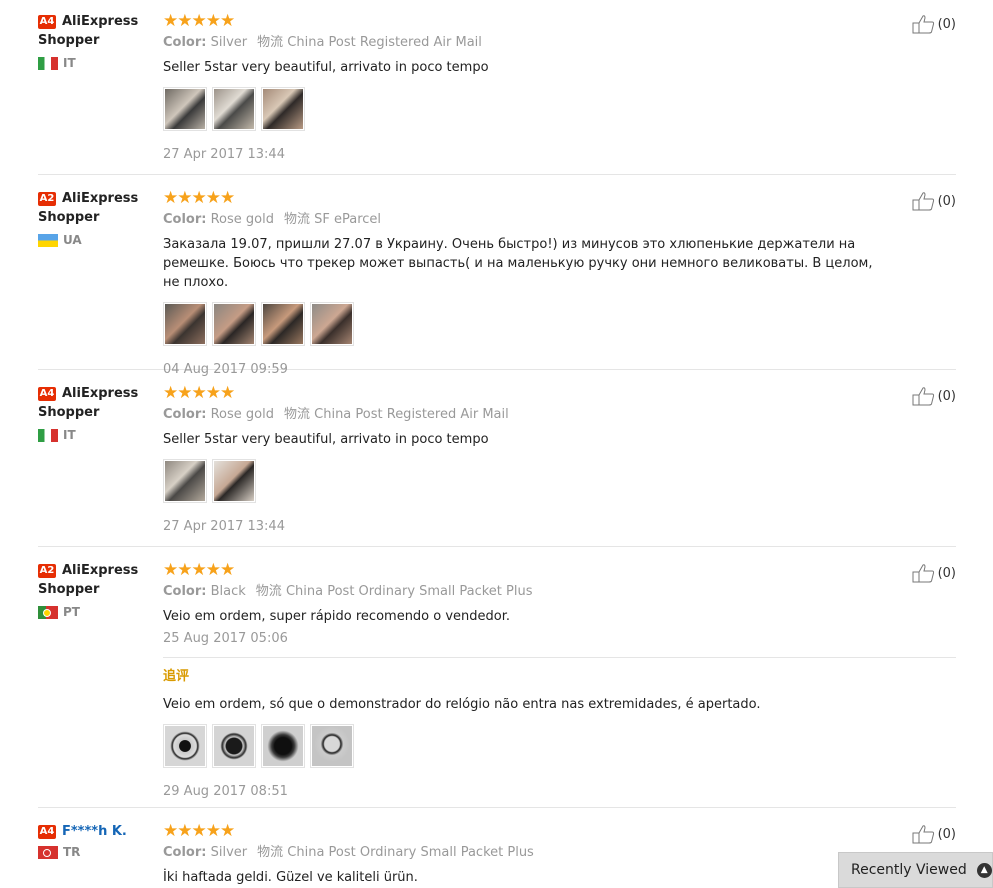  Describe the element at coordinates (272, 219) in the screenshot. I see `order-info: Color: Rose gold 物流 SF eParcel` at that location.